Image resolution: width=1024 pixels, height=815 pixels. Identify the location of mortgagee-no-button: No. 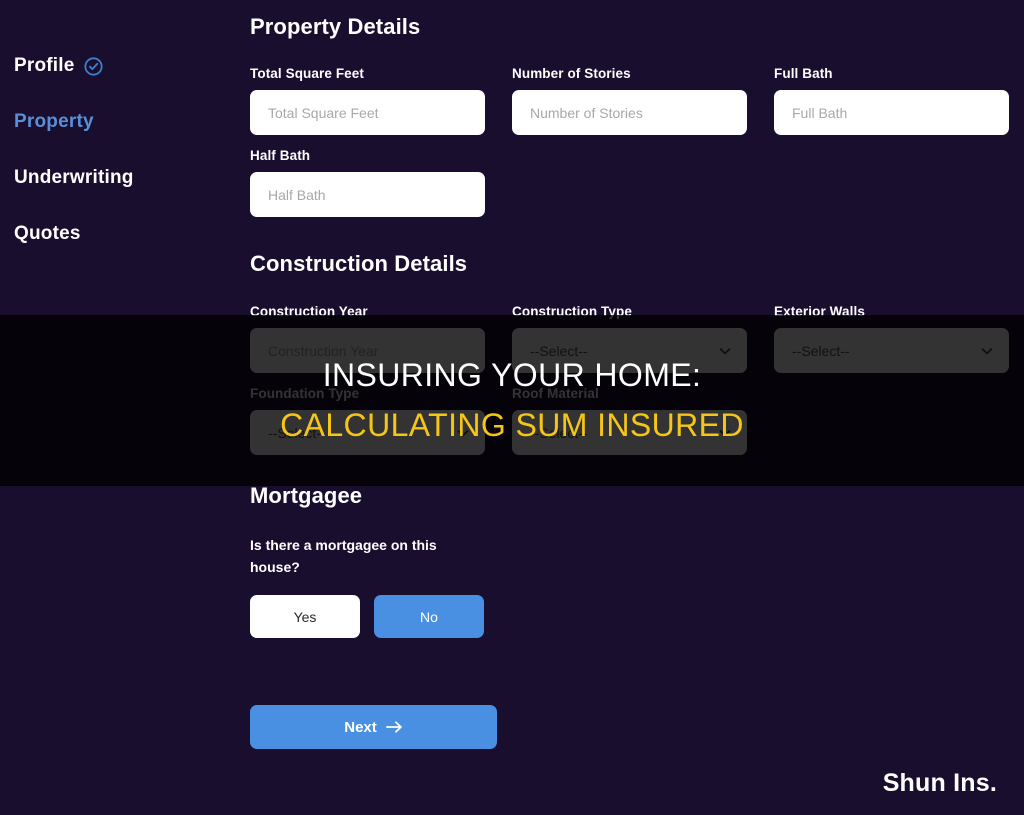
(429, 617).